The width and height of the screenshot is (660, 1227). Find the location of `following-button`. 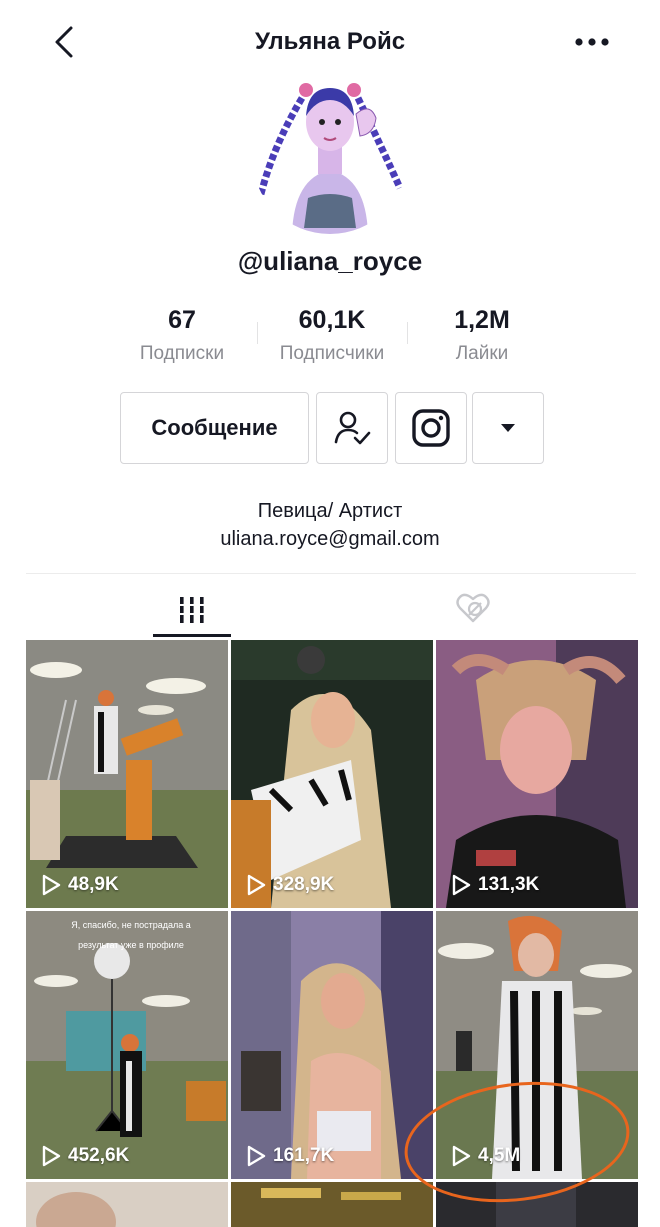

following-button is located at coordinates (352, 428).